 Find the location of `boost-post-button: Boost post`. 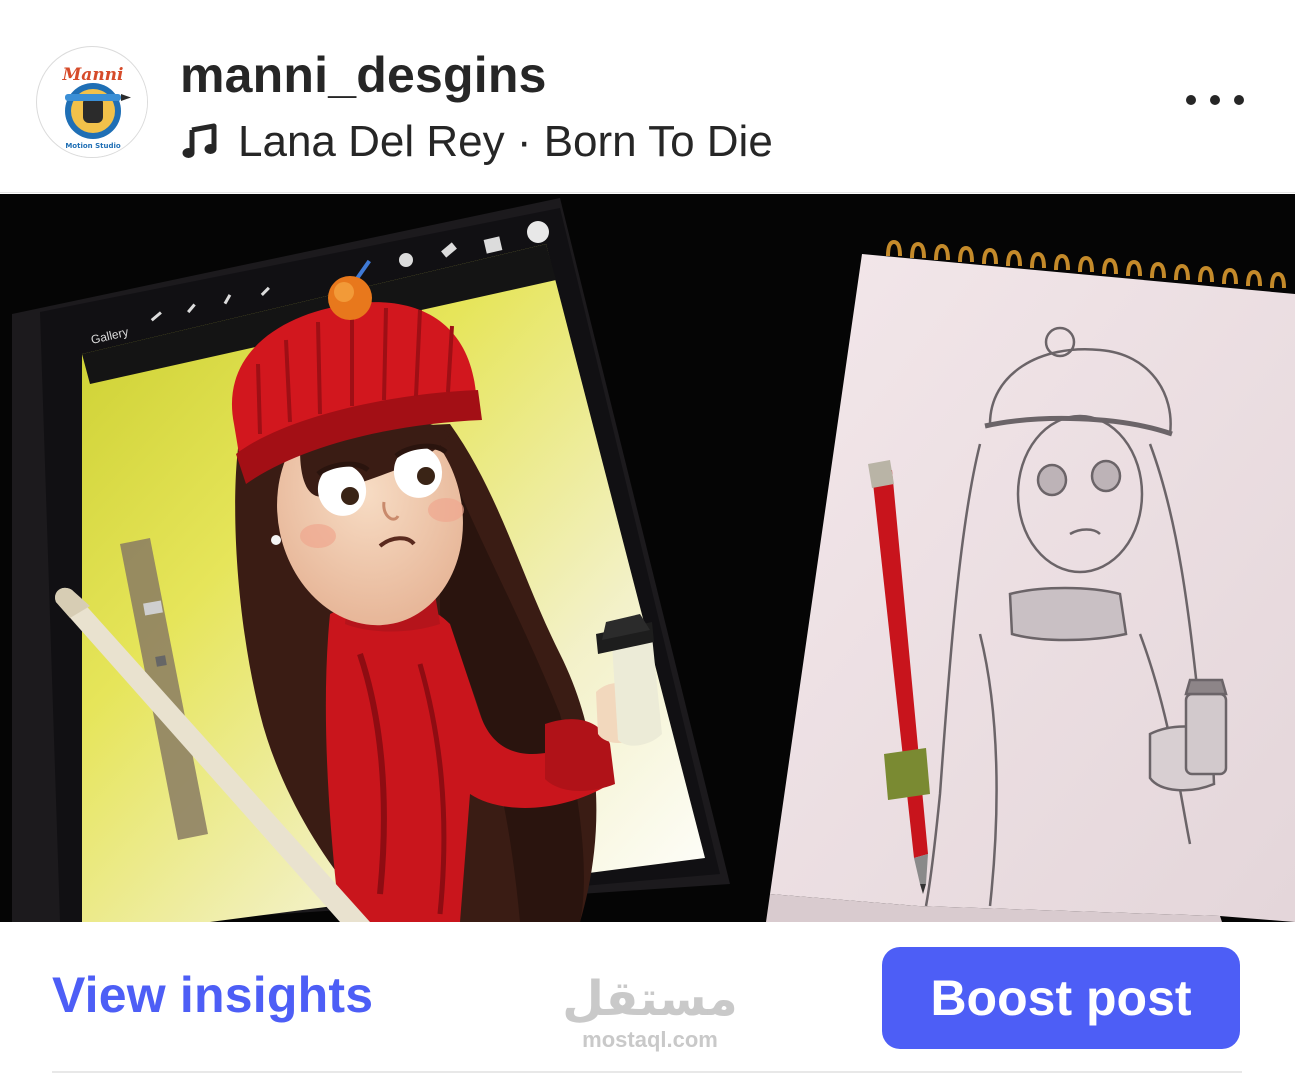

boost-post-button: Boost post is located at coordinates (1061, 998).